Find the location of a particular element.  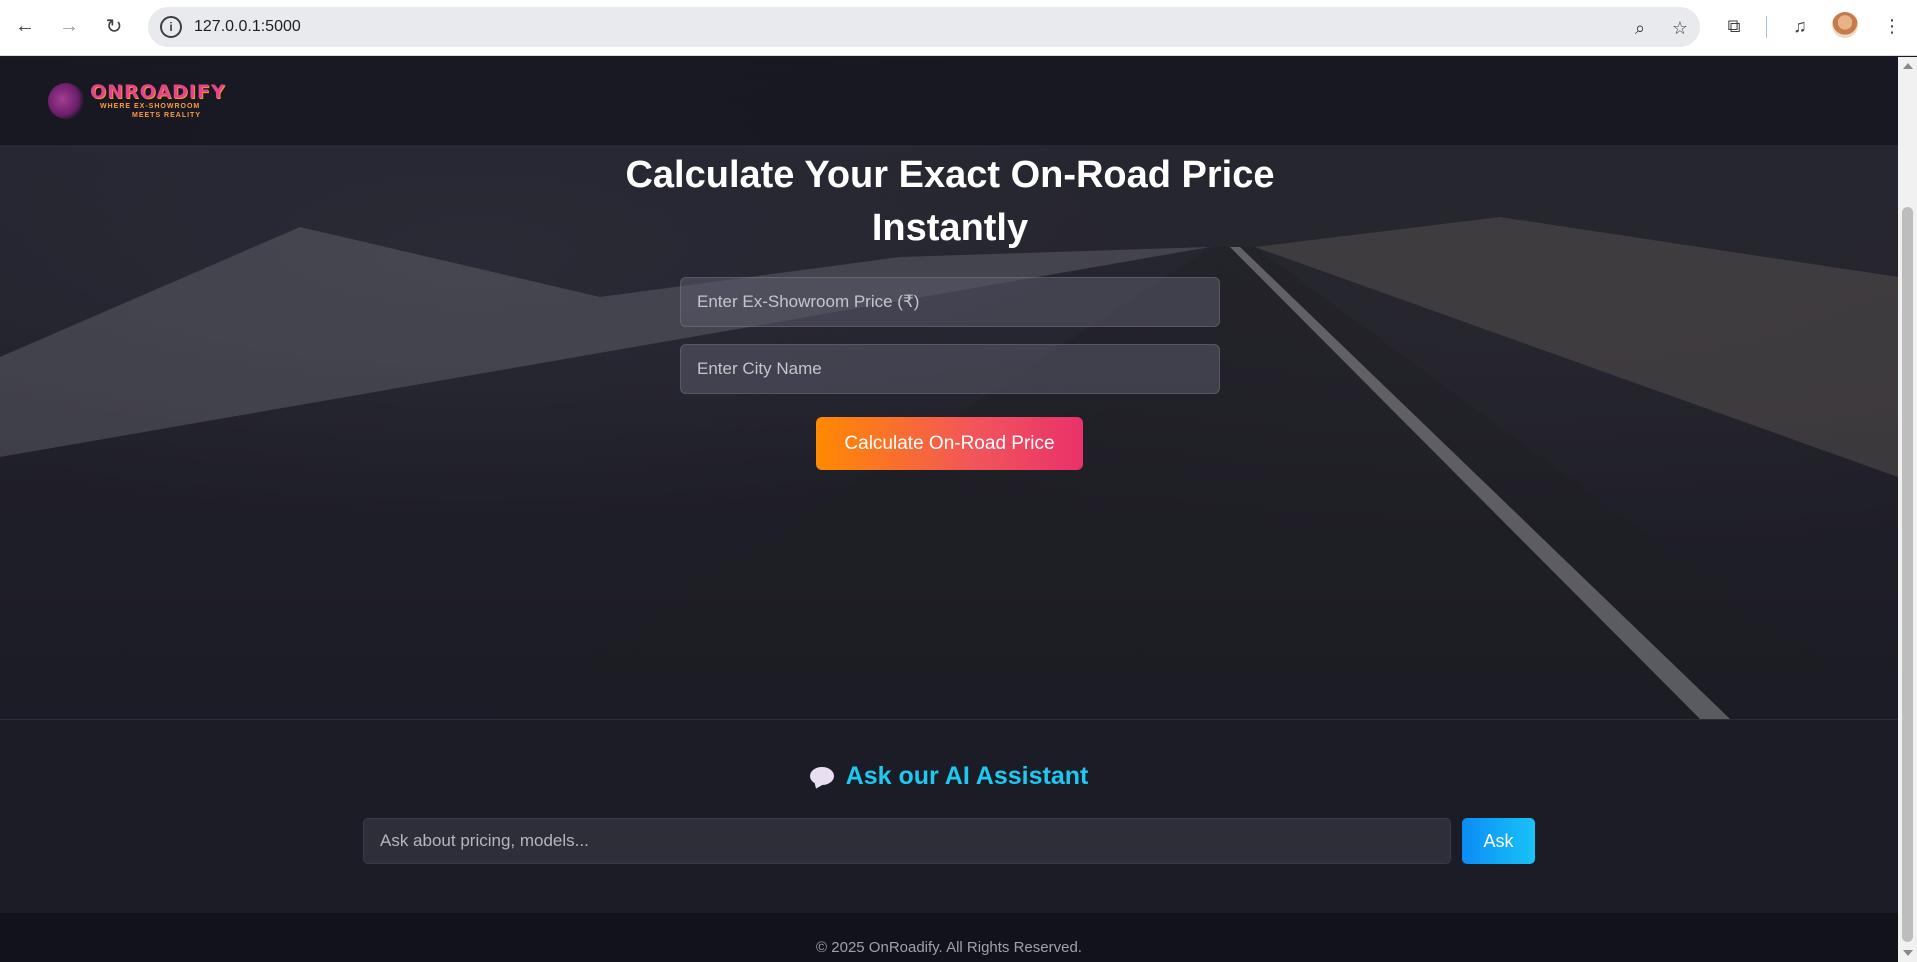

address-bar: i 127.0.0.1:5000 ⌕ ☆ is located at coordinates (924, 27).